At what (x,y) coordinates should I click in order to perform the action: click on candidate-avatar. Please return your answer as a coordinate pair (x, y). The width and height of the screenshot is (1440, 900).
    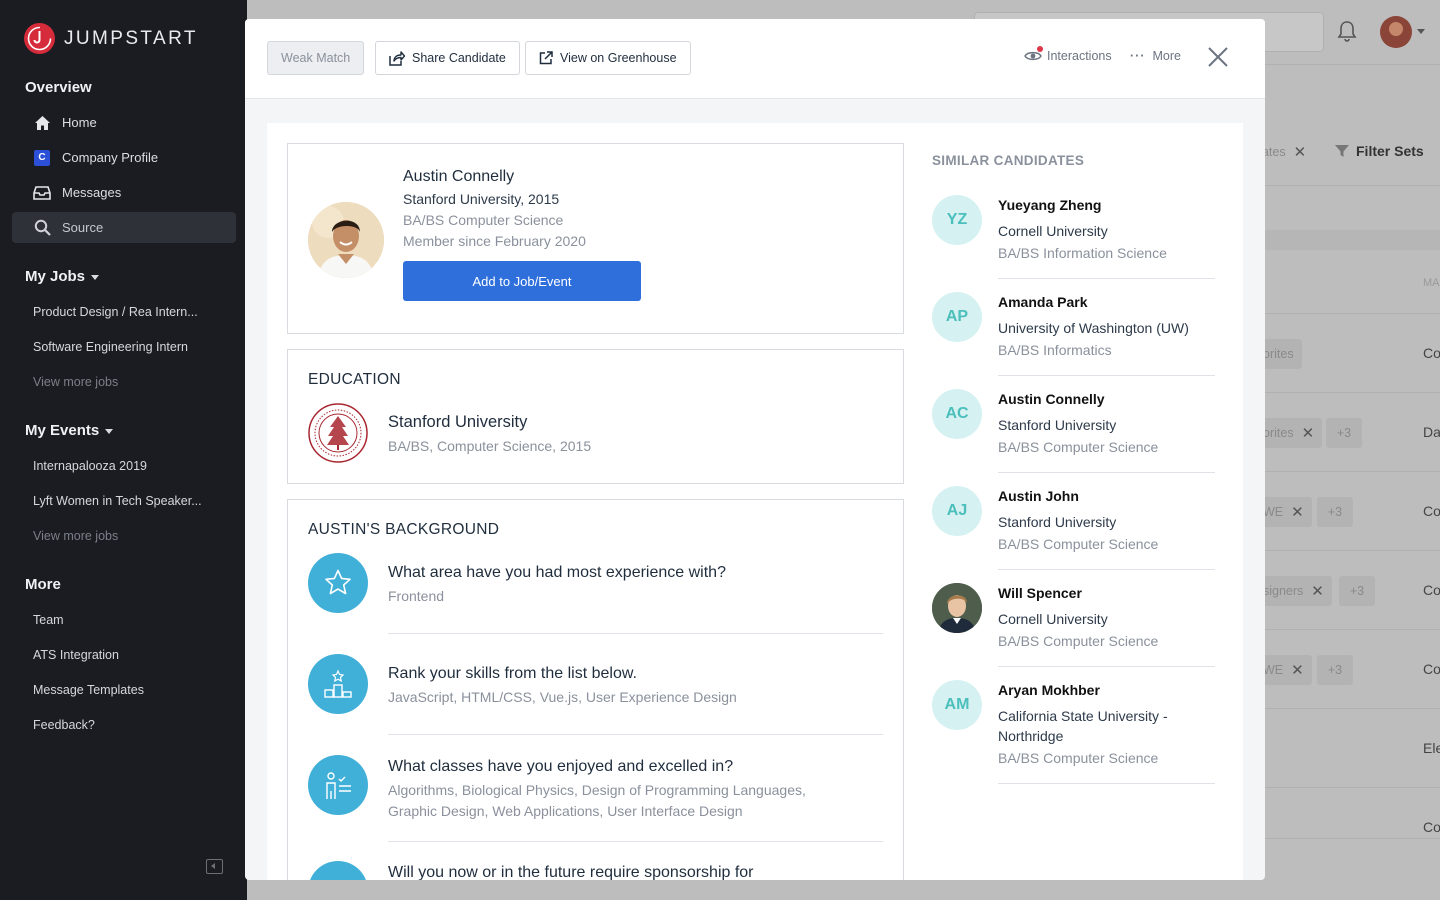
    Looking at the image, I should click on (346, 240).